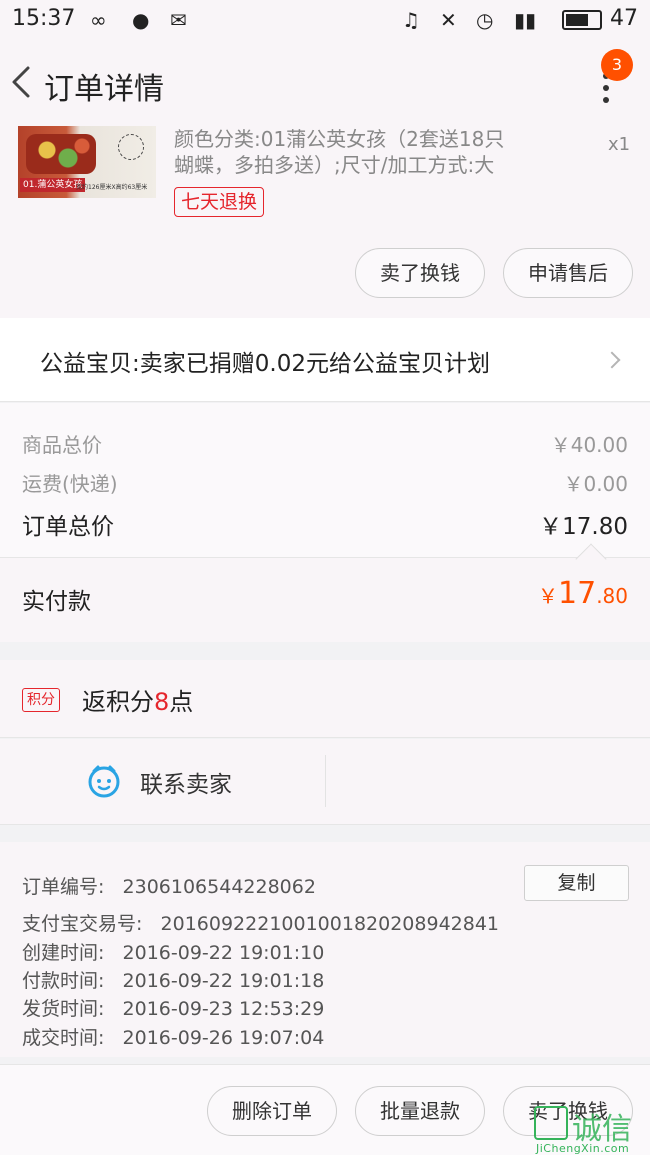  Describe the element at coordinates (612, 360) in the screenshot. I see `chevron-right-icon` at that location.